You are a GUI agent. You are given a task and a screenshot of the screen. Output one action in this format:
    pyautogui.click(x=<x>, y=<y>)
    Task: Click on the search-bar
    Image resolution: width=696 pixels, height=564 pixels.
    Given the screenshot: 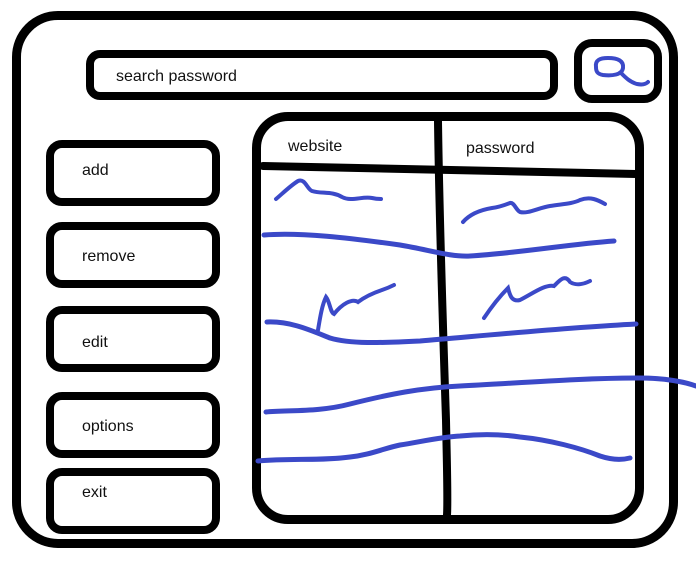 What is the action you would take?
    pyautogui.click(x=322, y=75)
    